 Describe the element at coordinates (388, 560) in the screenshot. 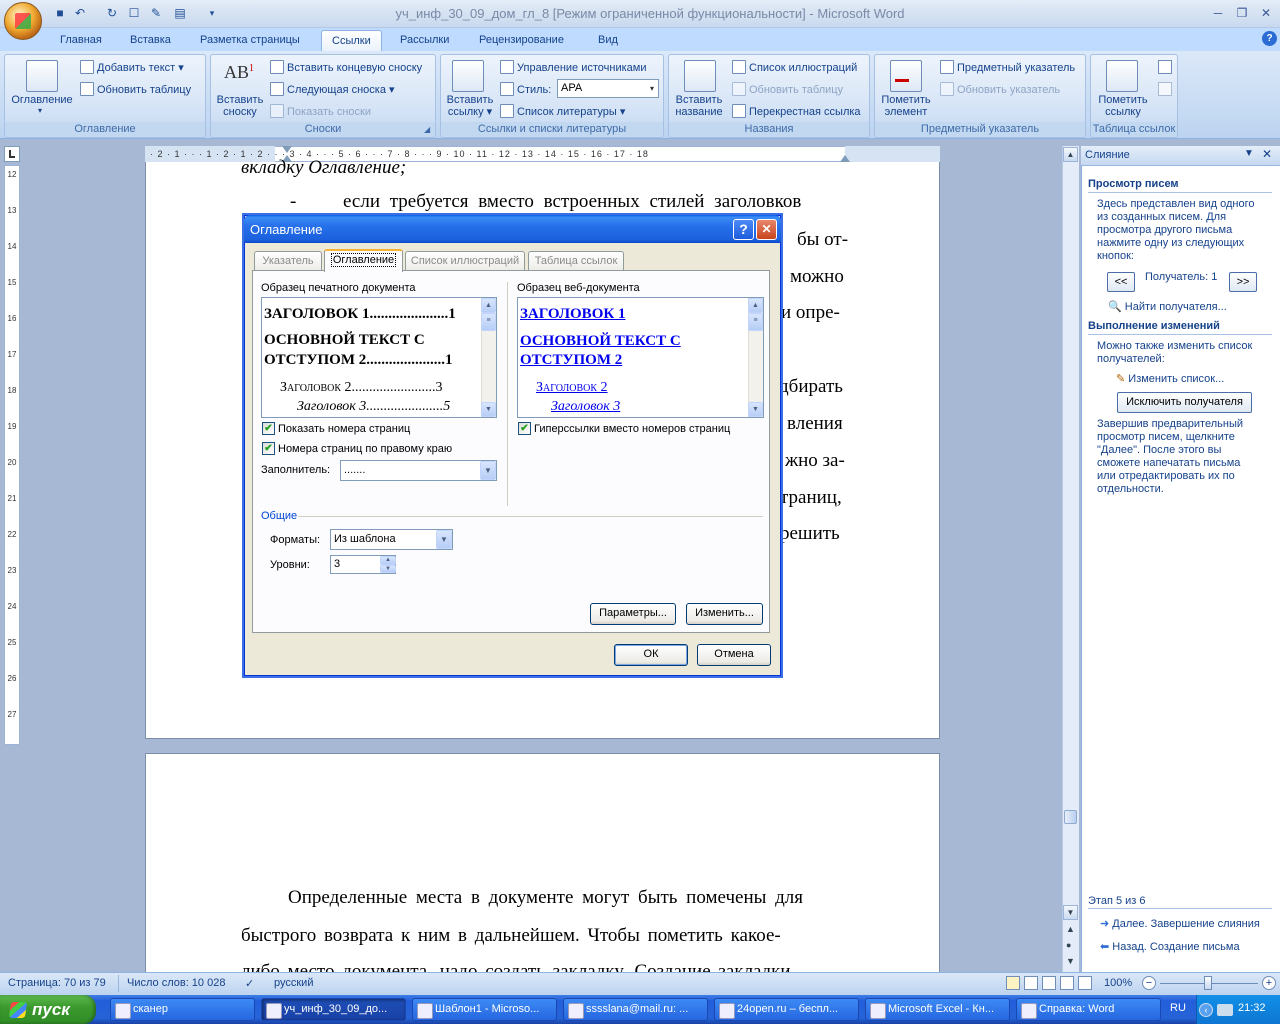

I see `spin-up-icon: ▲` at that location.